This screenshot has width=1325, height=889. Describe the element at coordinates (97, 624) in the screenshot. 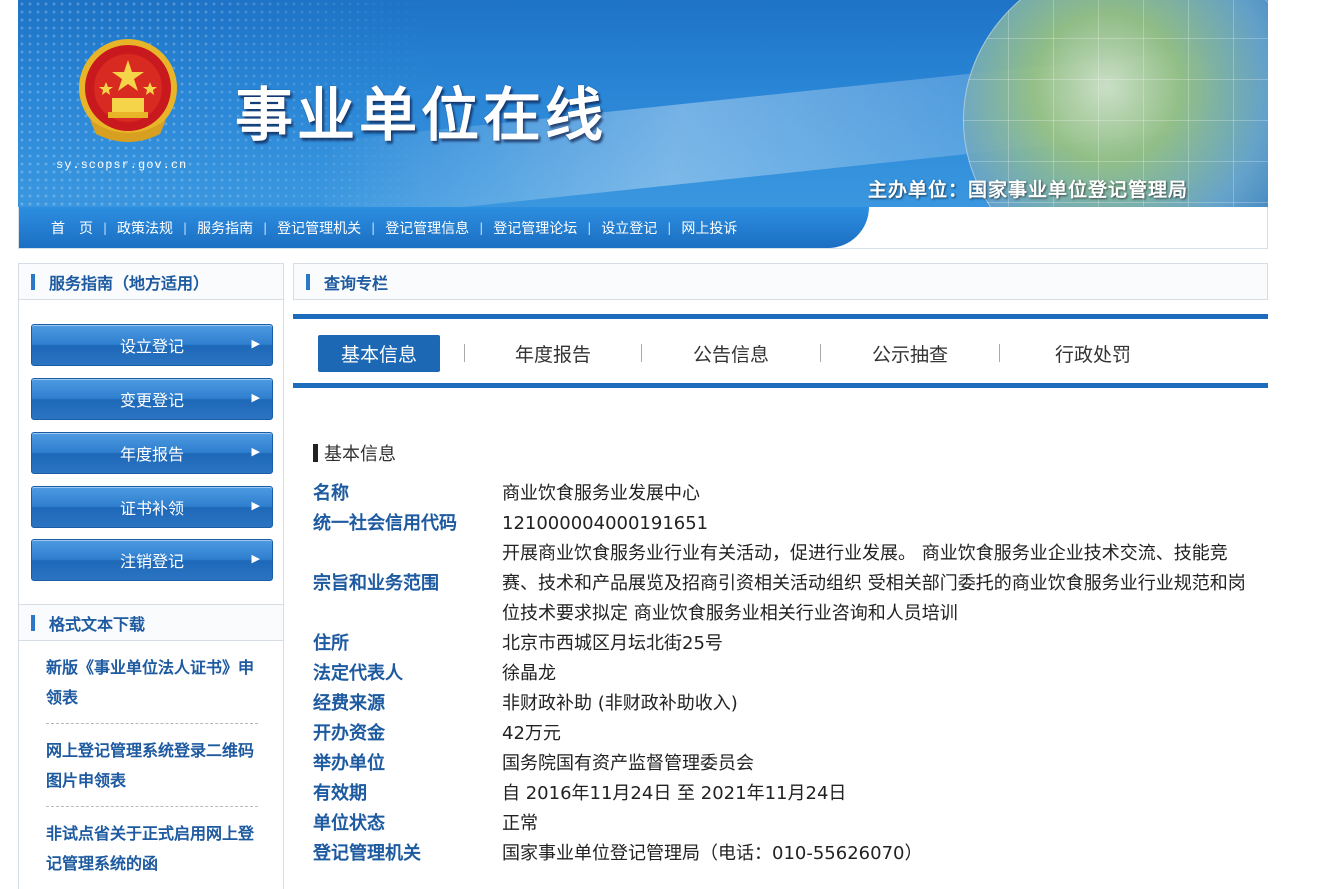

I see `download-title: 格式文本下载` at that location.